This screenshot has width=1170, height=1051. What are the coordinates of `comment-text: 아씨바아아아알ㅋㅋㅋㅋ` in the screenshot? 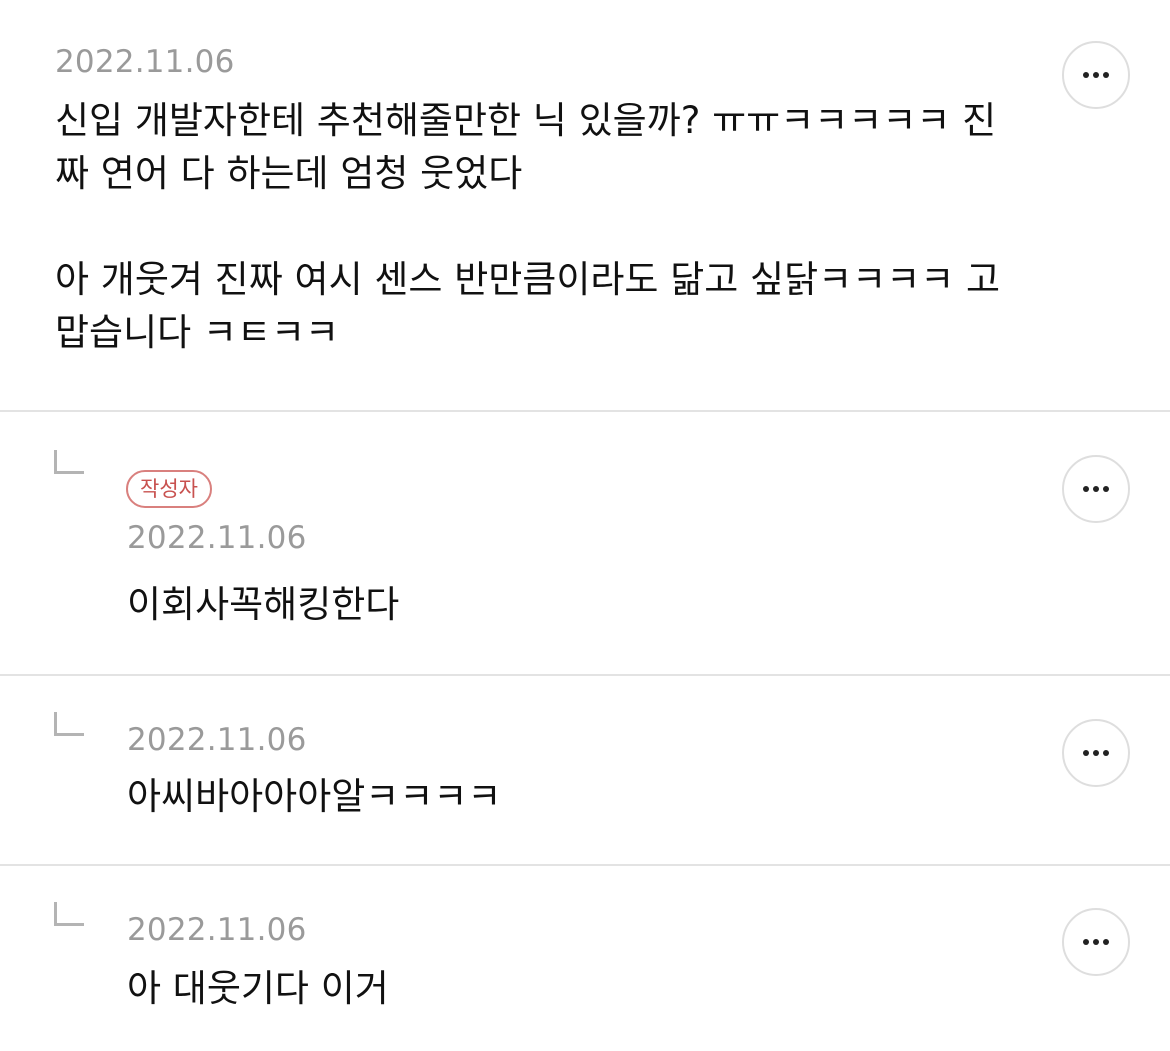 It's located at (314, 796).